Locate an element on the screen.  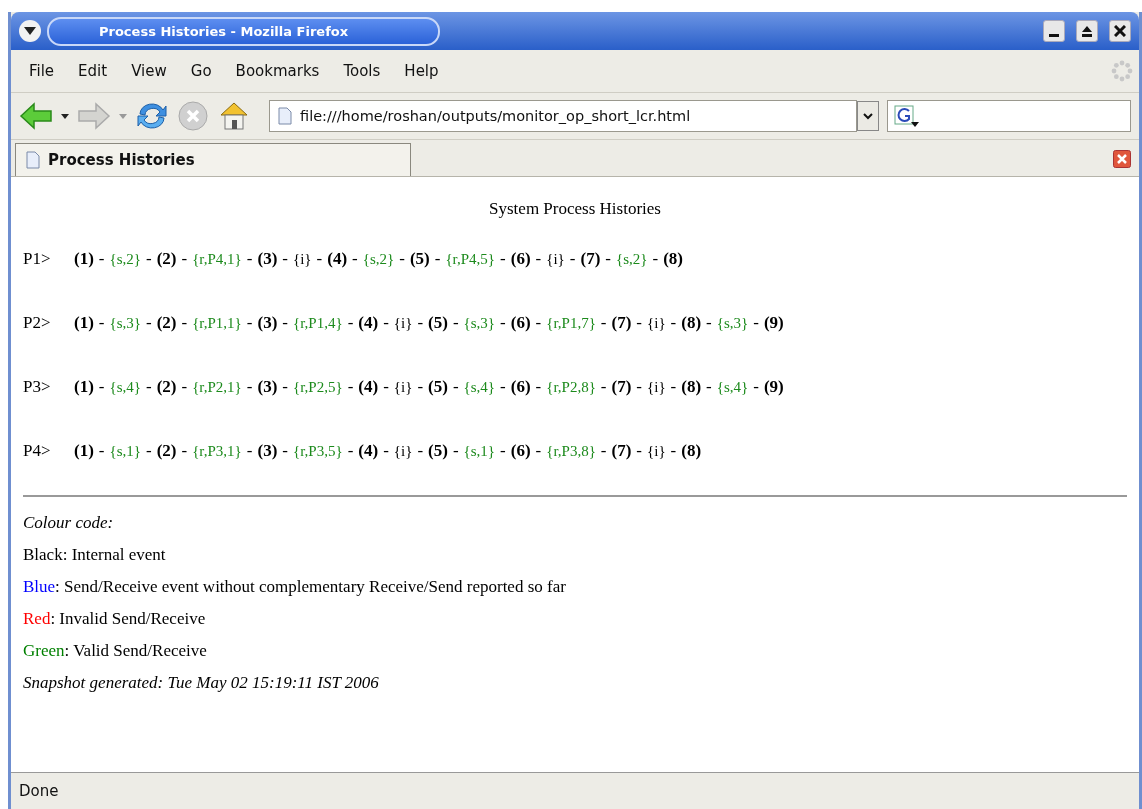
process-label: P4> is located at coordinates (37, 451).